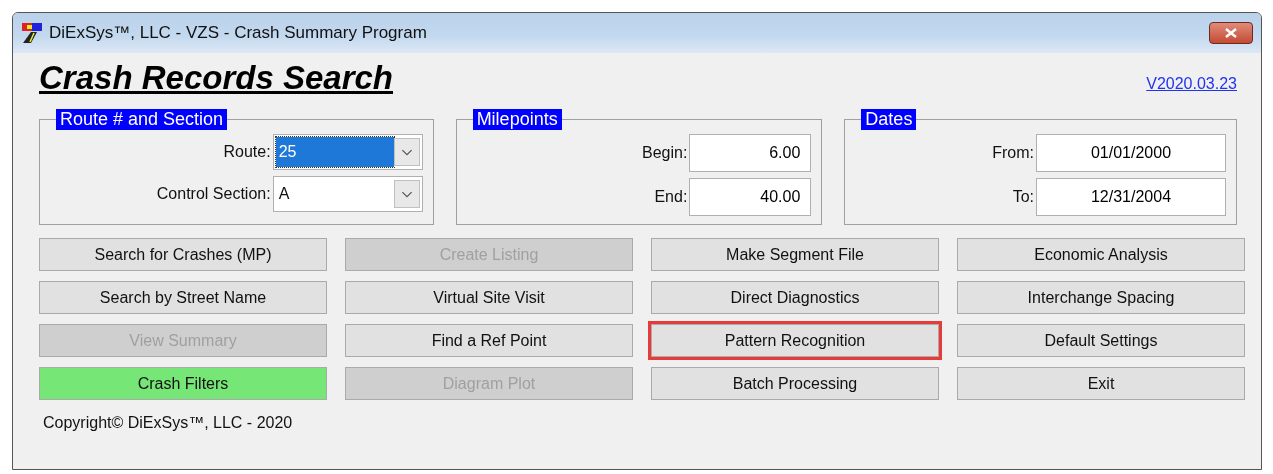 The image size is (1273, 474). I want to click on dropdown-field: 25, so click(347, 152).